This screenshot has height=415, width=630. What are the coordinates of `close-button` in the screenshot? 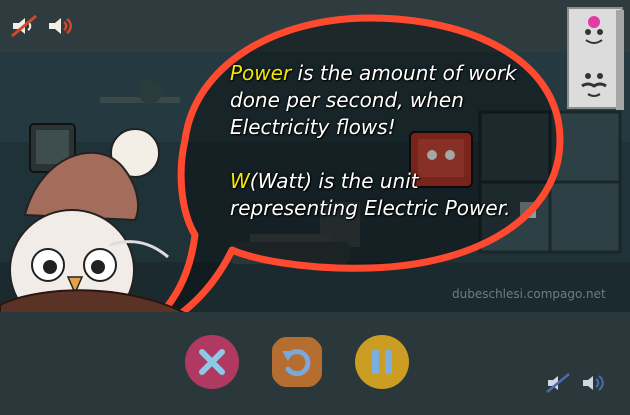 It's located at (212, 362).